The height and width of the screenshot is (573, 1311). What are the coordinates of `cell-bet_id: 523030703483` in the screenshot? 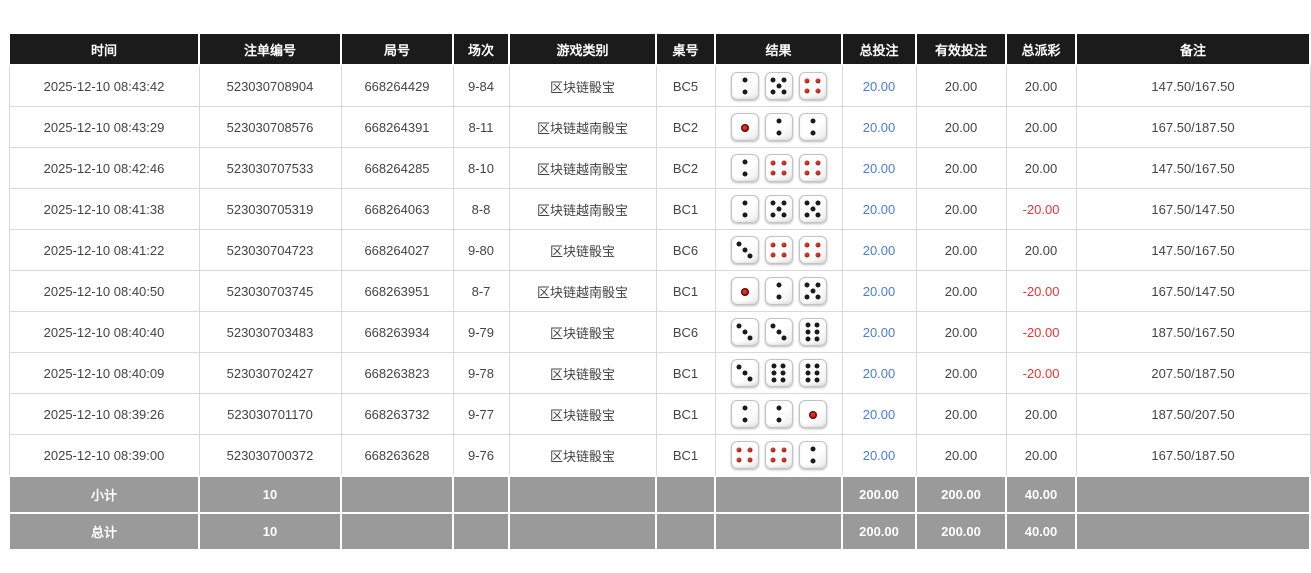 It's located at (270, 332).